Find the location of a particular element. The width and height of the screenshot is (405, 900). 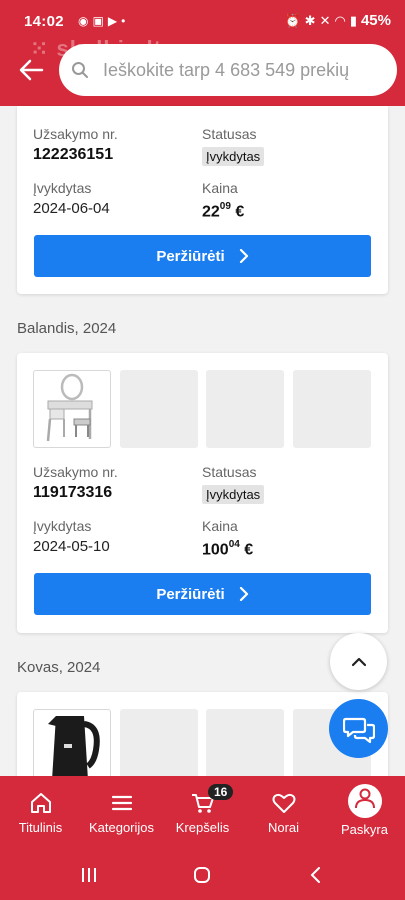

scroll-to-top-button is located at coordinates (358, 661).